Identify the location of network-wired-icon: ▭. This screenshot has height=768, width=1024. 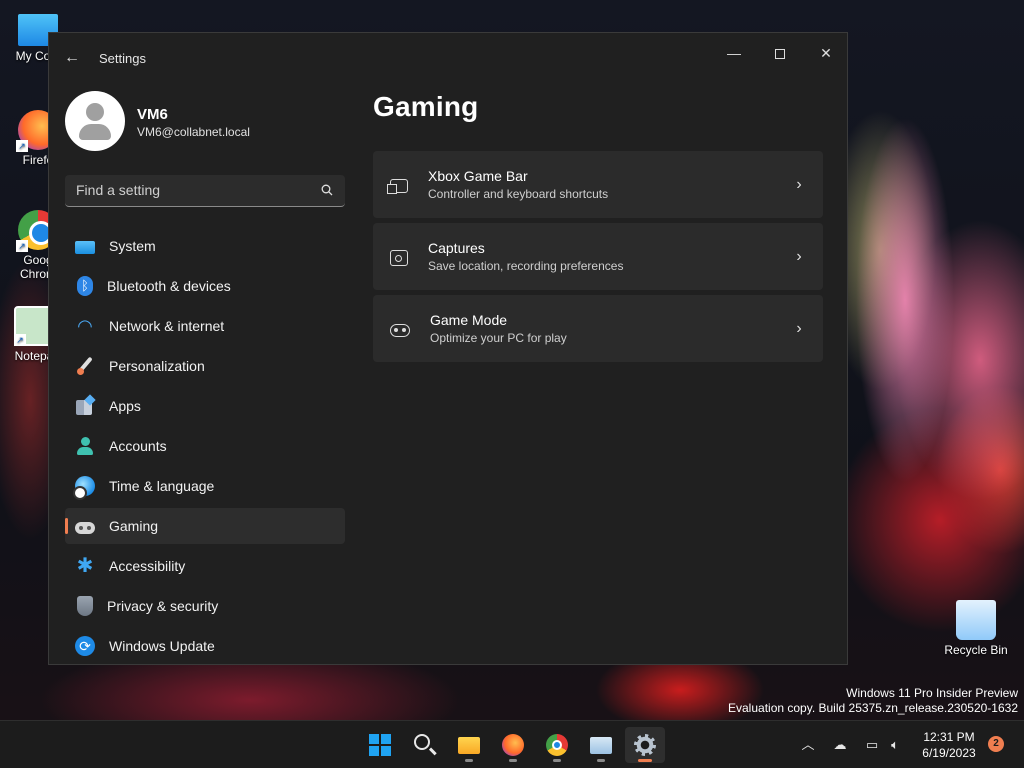
(872, 744).